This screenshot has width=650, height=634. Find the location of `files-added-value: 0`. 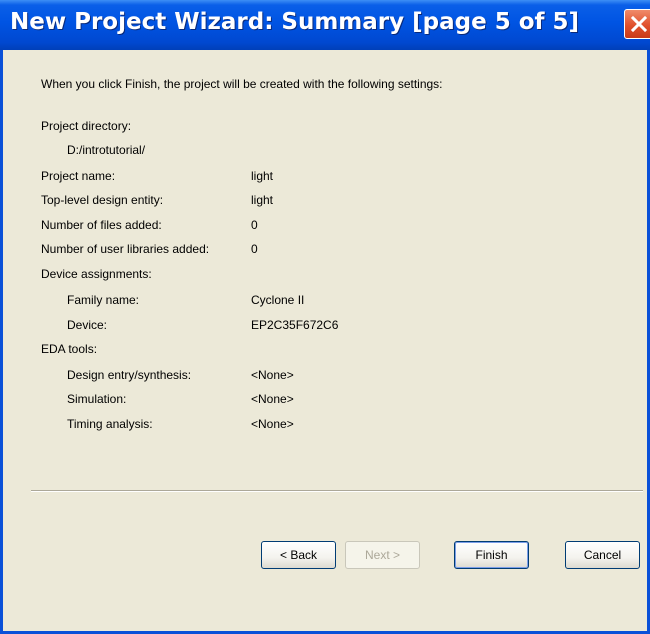

files-added-value: 0 is located at coordinates (254, 225).